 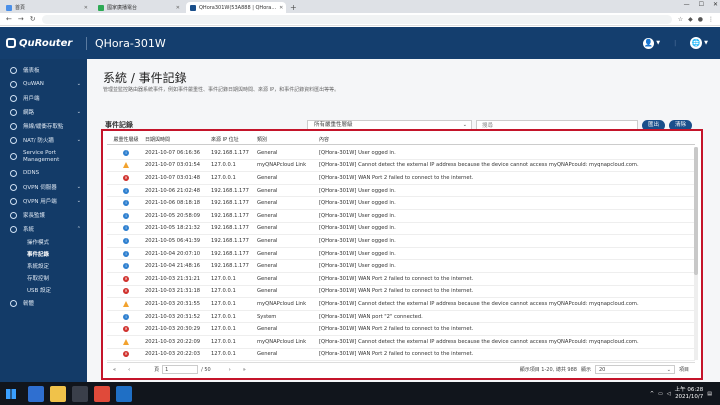 I want to click on chevron-down-icon: ⌄, so click(x=78, y=112).